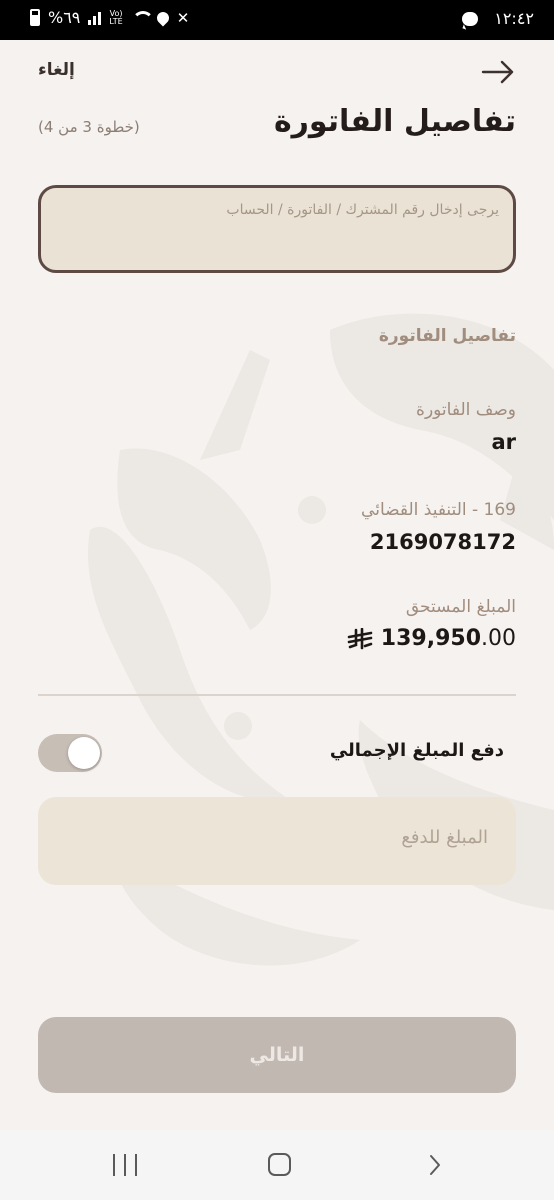 This screenshot has width=554, height=1200. I want to click on status-bar: %٦٩ Vo) LTE ✕ ١٢:٤٢, so click(277, 20).